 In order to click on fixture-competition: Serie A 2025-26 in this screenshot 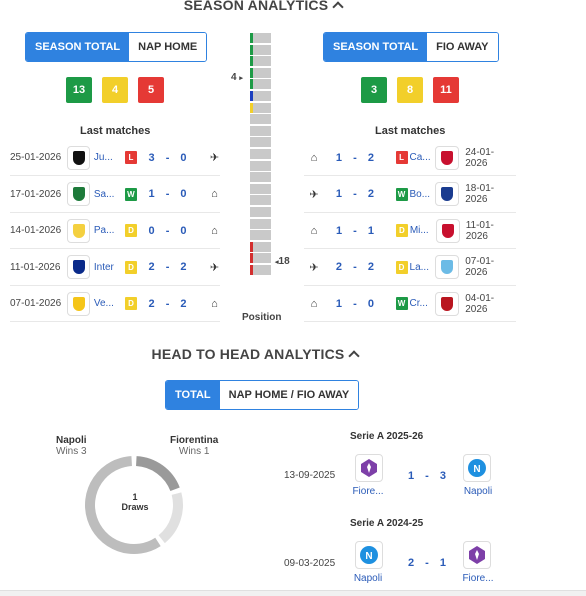, I will do `click(387, 436)`.